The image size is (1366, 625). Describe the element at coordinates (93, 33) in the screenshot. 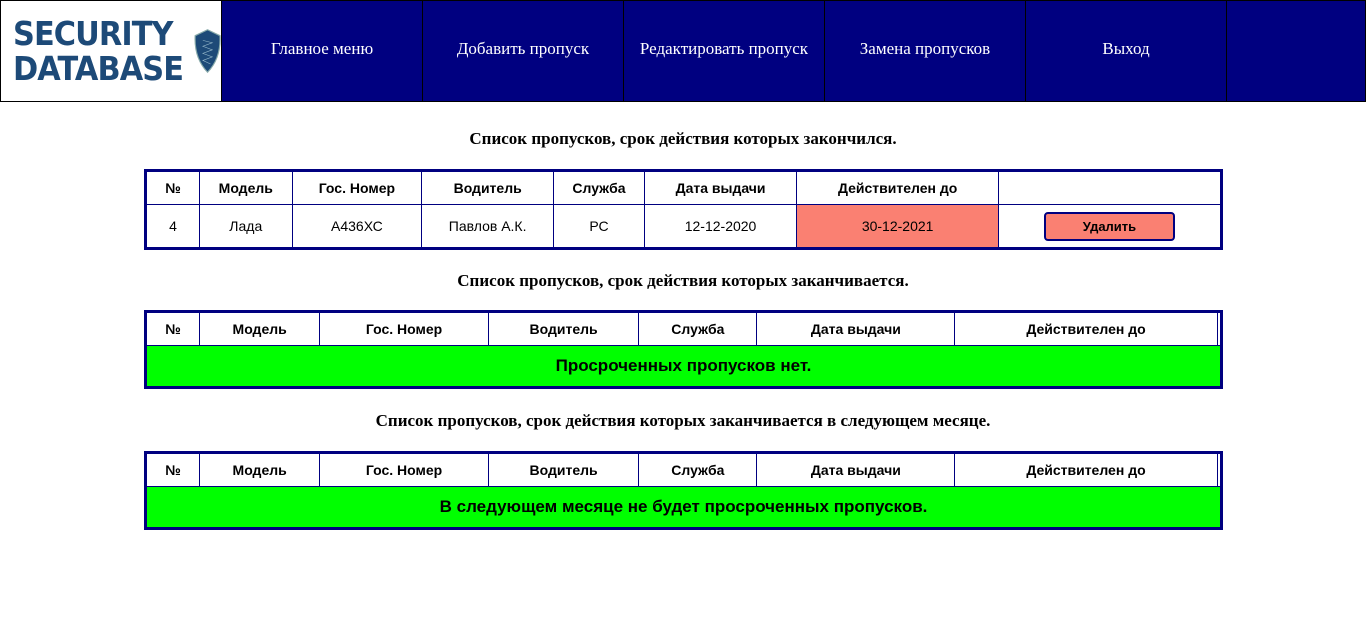

I see `logo-line1: SECURITY` at that location.